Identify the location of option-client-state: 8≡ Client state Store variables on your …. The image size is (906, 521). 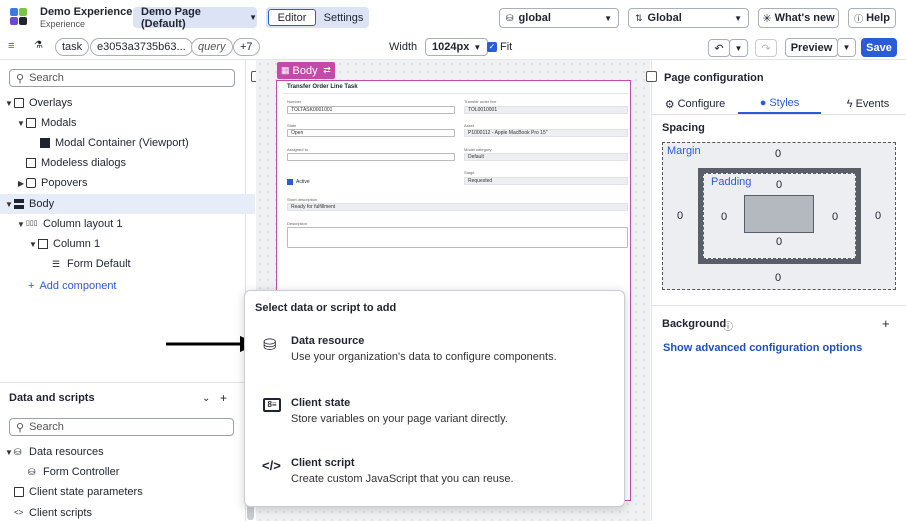
(434, 415).